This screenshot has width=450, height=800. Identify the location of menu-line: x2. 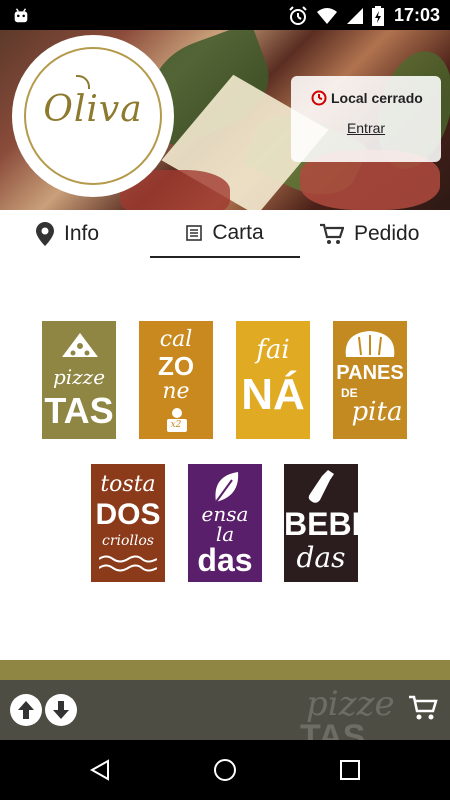
(176, 425).